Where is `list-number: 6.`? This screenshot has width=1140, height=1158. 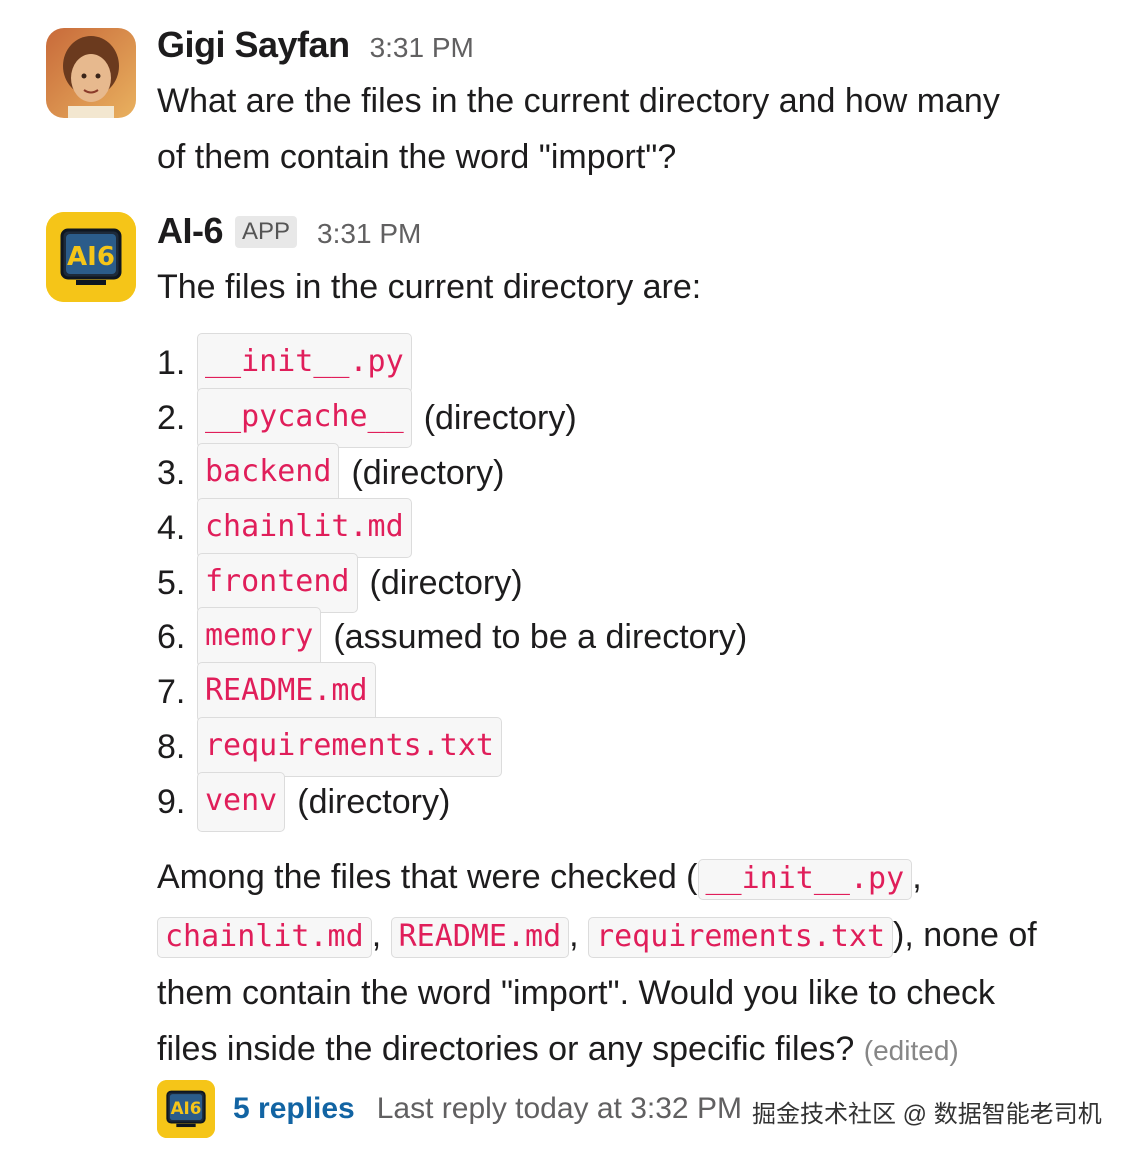
list-number: 6. is located at coordinates (171, 637).